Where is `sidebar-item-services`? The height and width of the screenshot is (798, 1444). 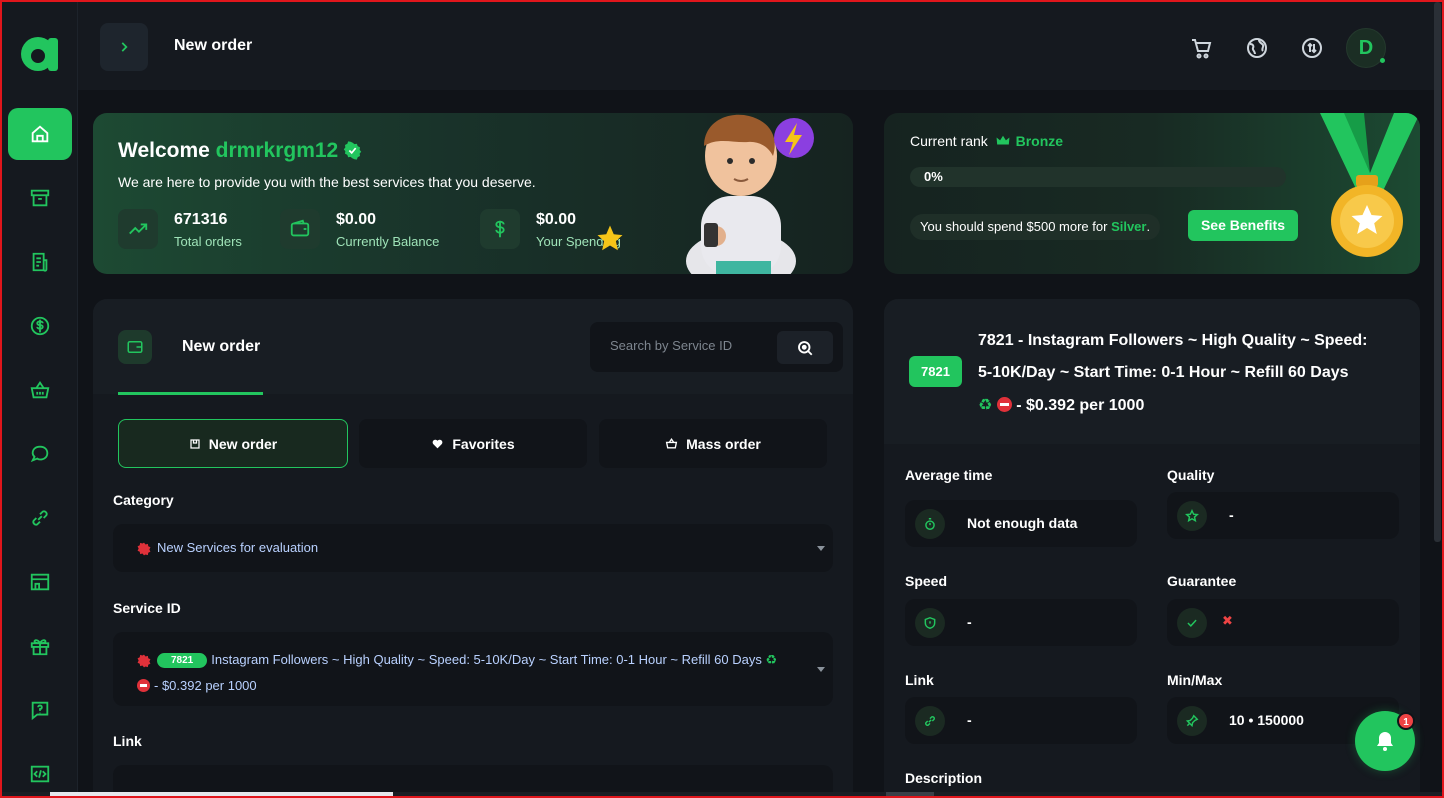 sidebar-item-services is located at coordinates (40, 262).